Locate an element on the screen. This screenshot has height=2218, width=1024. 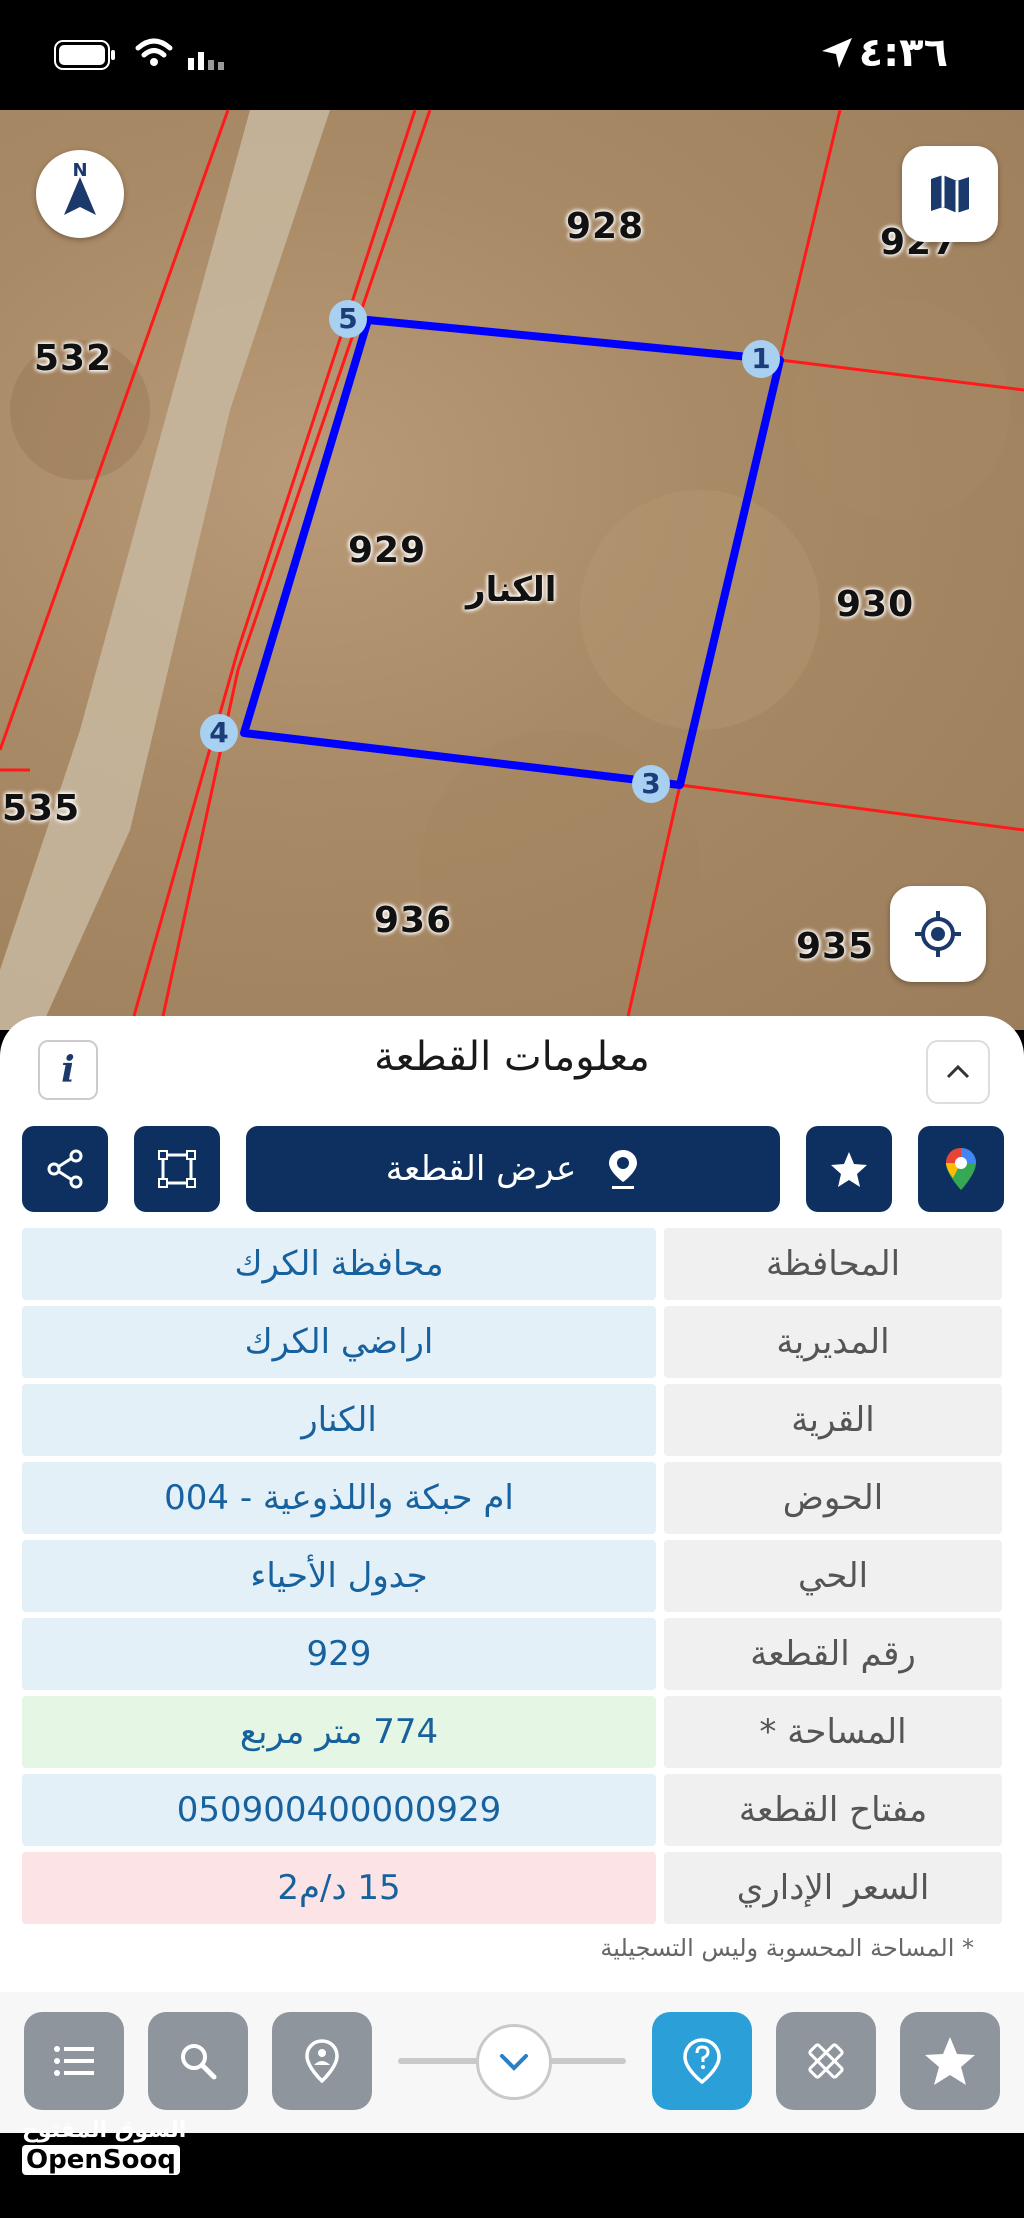
row-value-admin-price: 15 د/م2 is located at coordinates (339, 1888).